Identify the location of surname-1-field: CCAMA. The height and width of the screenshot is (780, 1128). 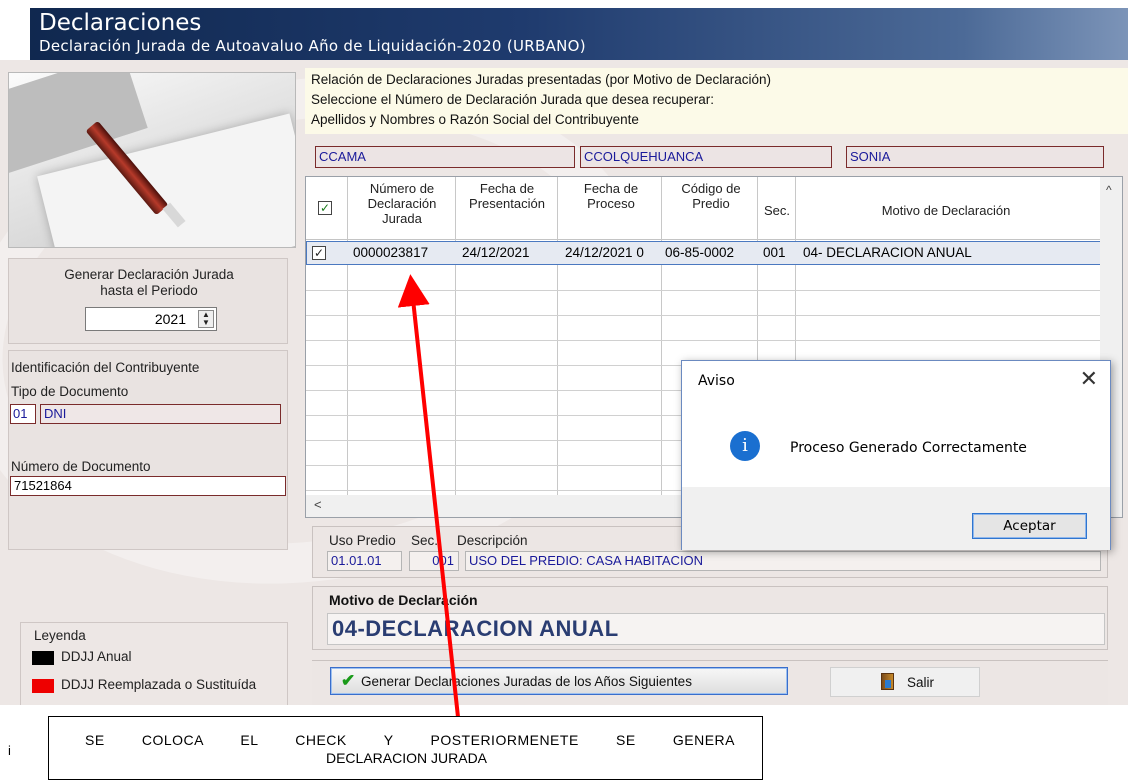
(445, 157).